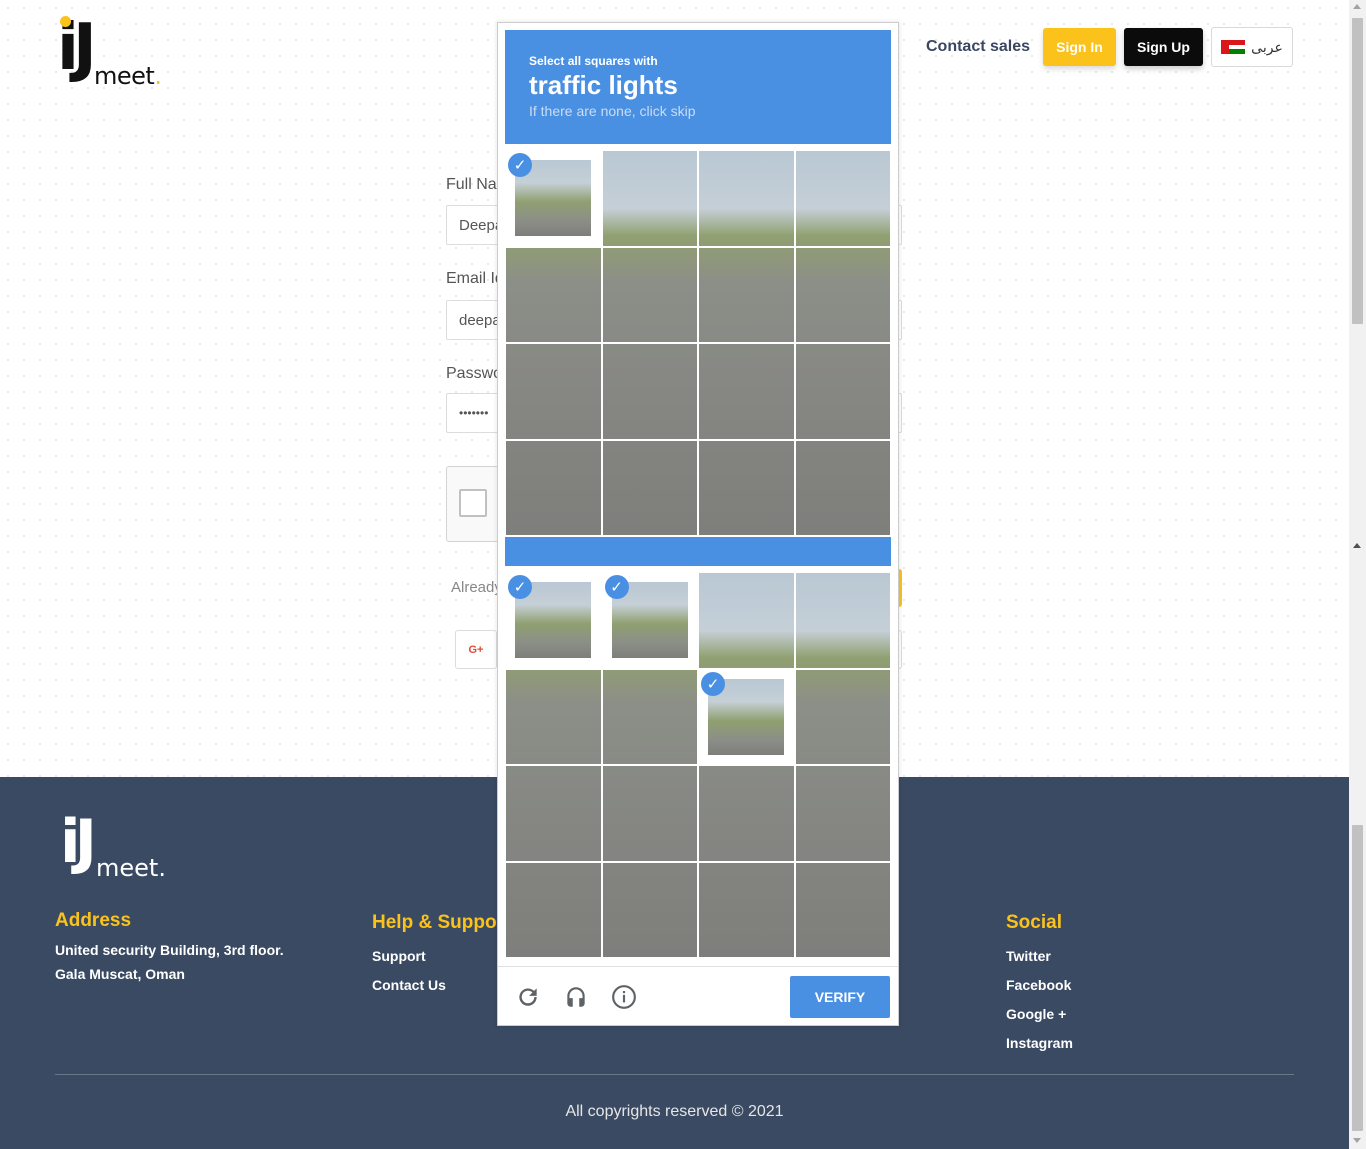 The width and height of the screenshot is (1366, 1149). I want to click on scrollbar, so click(1357, 574).